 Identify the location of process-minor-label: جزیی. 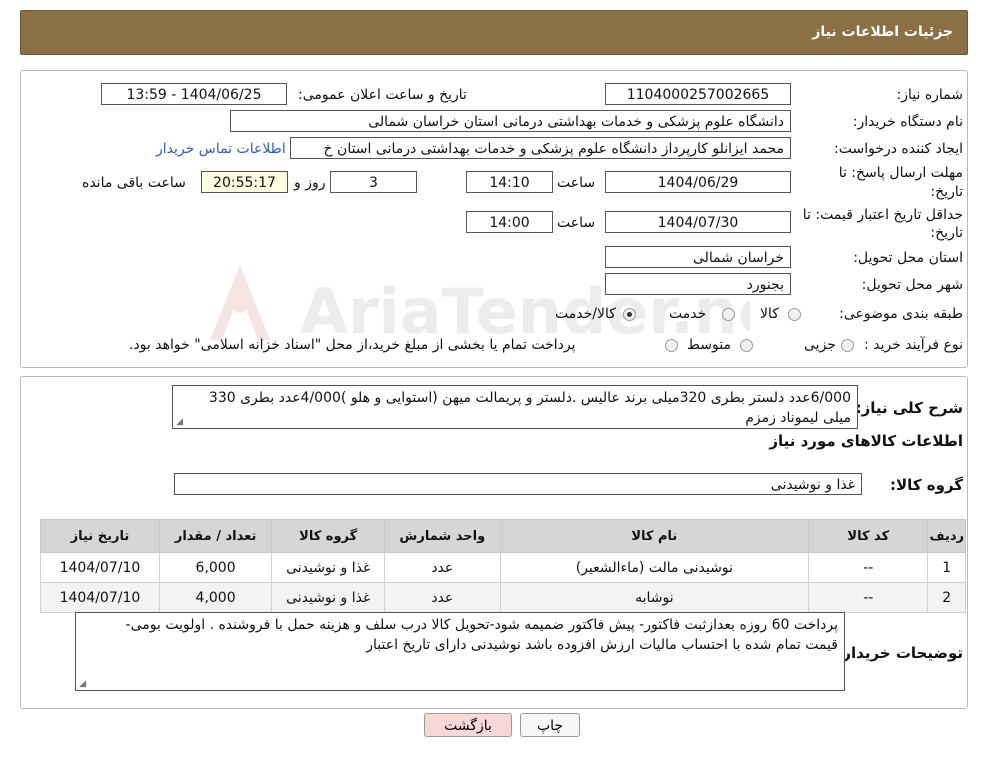
(820, 345).